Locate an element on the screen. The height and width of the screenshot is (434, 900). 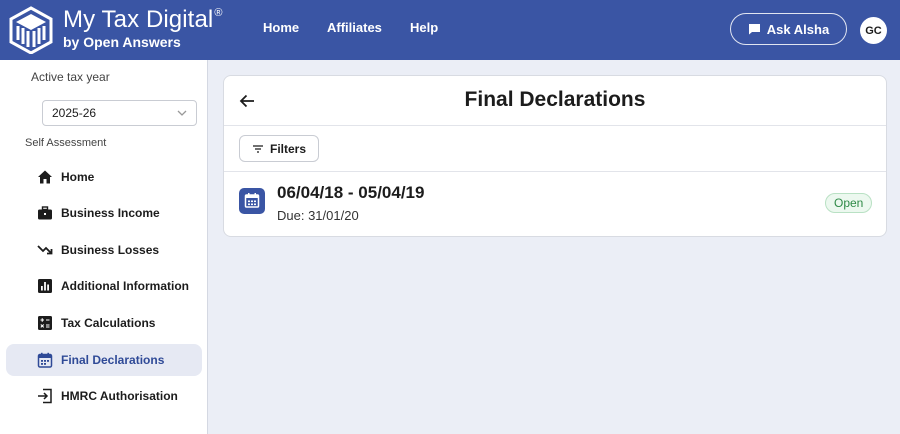
sidebar-item-label: Tax Calculations is located at coordinates (108, 323).